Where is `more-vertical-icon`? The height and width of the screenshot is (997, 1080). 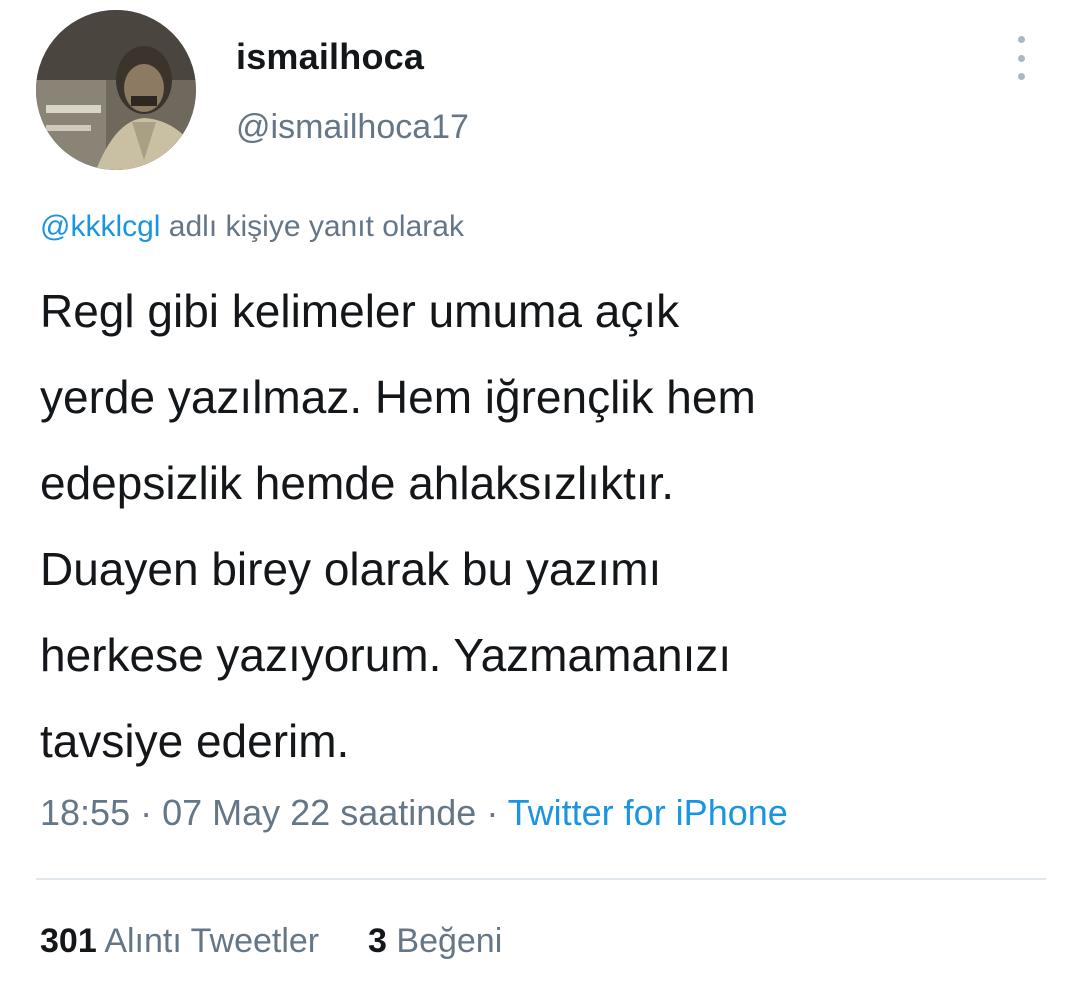
more-vertical-icon is located at coordinates (1021, 58).